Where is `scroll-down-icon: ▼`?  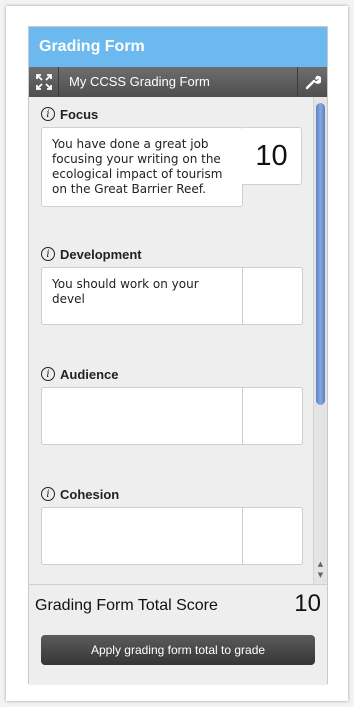 scroll-down-icon: ▼ is located at coordinates (320, 575).